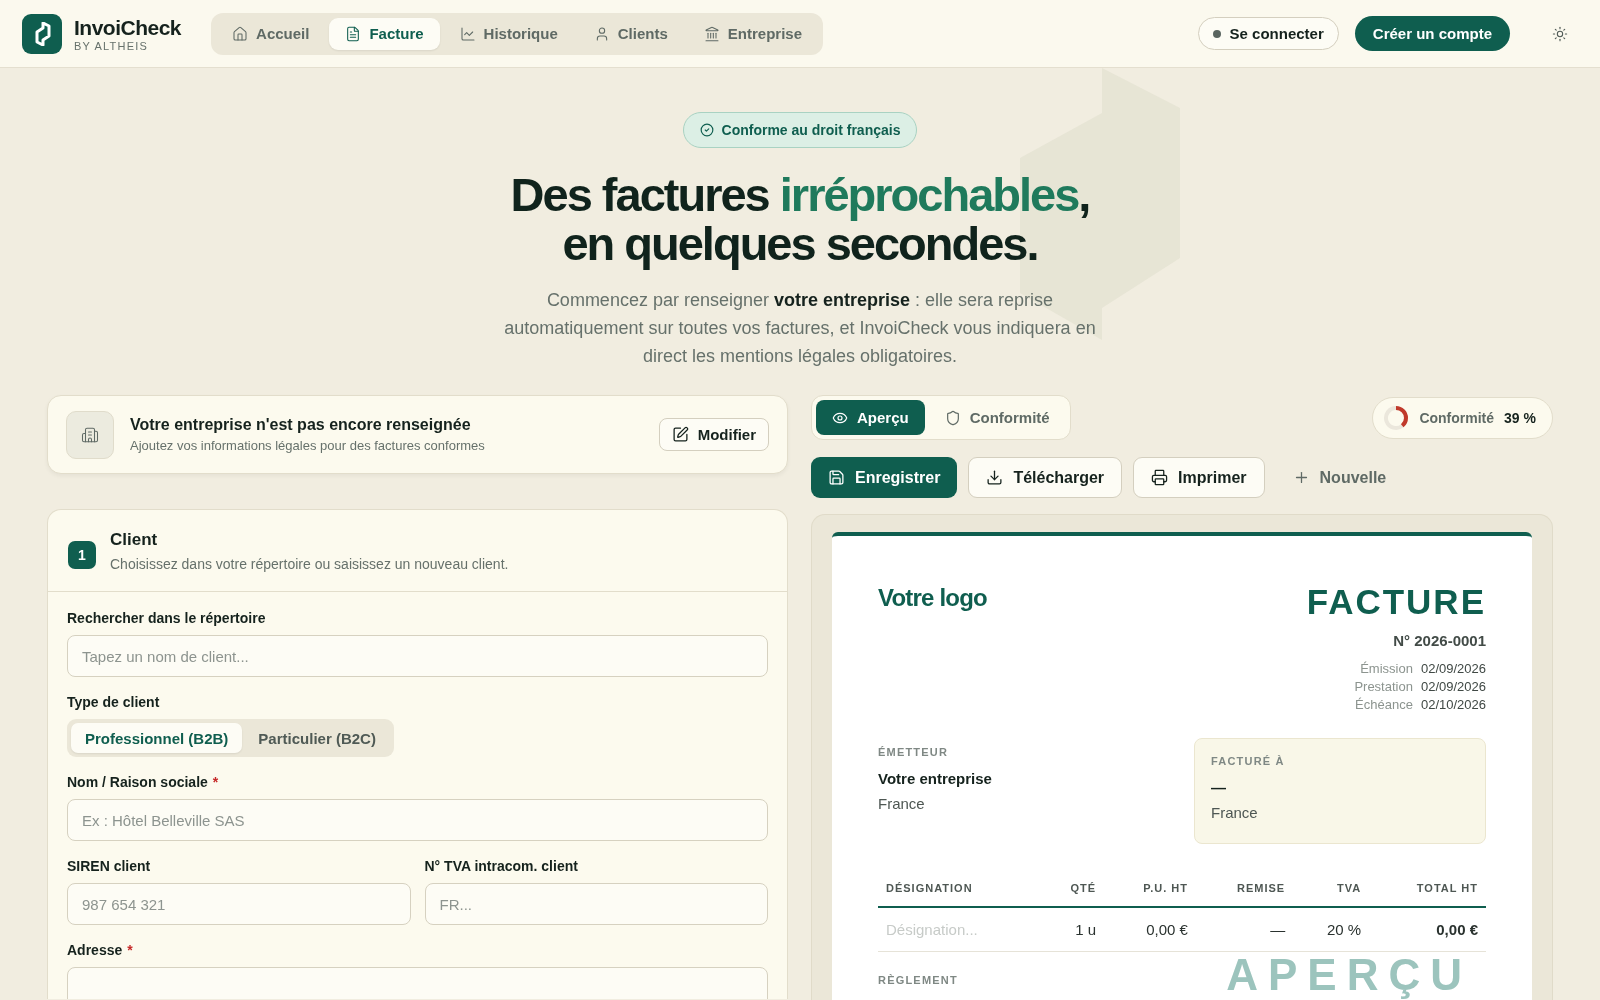 The height and width of the screenshot is (1000, 1600). What do you see at coordinates (706, 130) in the screenshot?
I see `check-circle-icon` at bounding box center [706, 130].